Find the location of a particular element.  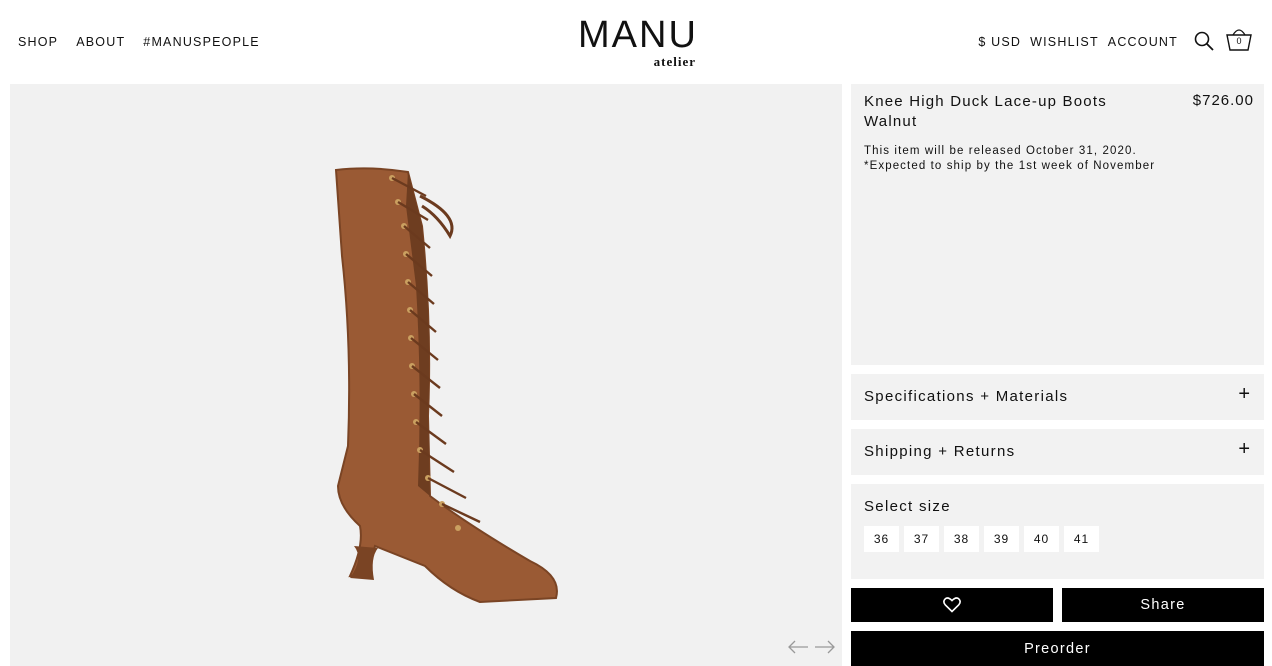

arrow-right-icon is located at coordinates (825, 647).